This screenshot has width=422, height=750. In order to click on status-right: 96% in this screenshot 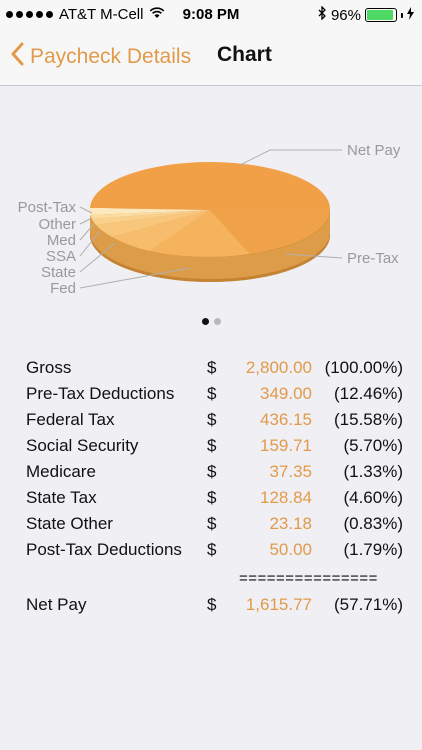, I will do `click(366, 14)`.